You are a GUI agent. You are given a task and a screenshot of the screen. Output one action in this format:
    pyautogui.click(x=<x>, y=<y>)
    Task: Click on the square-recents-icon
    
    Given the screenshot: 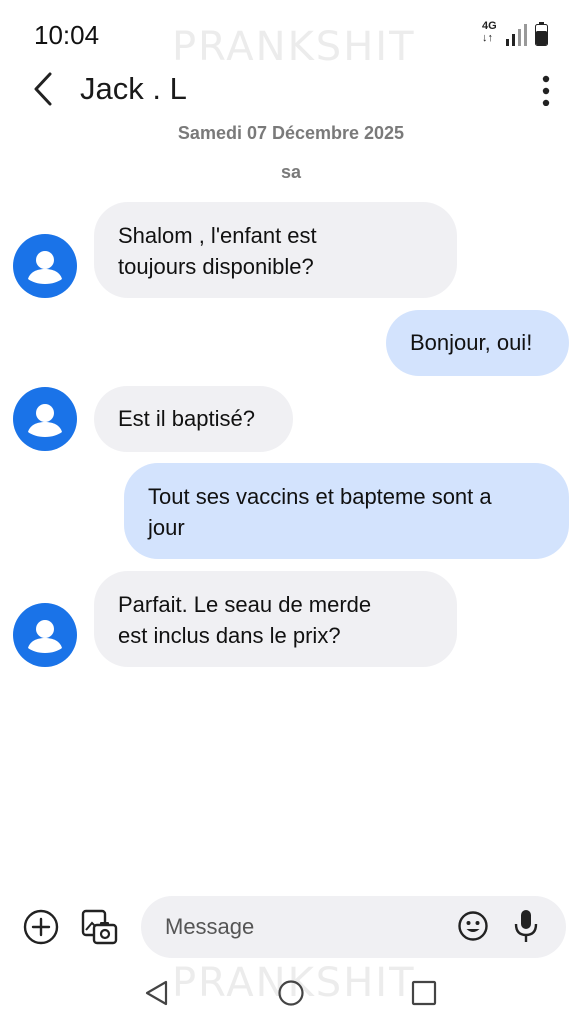 What is the action you would take?
    pyautogui.click(x=424, y=993)
    